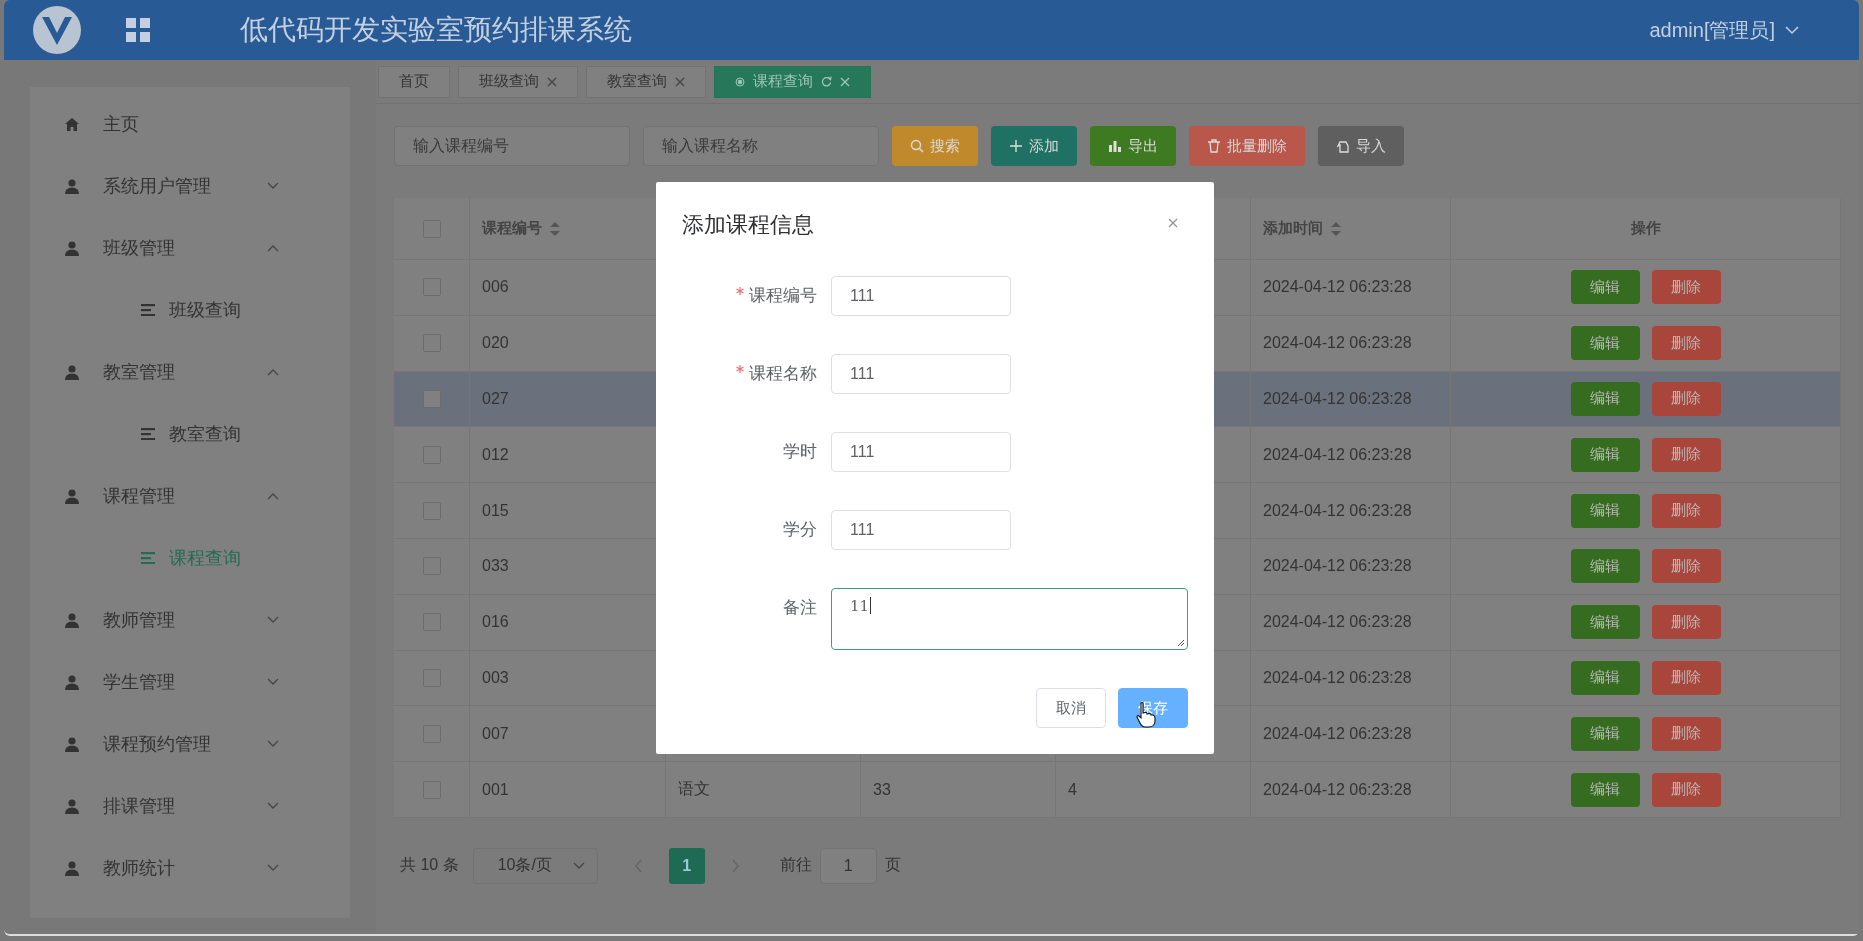 Image resolution: width=1863 pixels, height=941 pixels. Describe the element at coordinates (568, 790) in the screenshot. I see `table-cell: 001` at that location.